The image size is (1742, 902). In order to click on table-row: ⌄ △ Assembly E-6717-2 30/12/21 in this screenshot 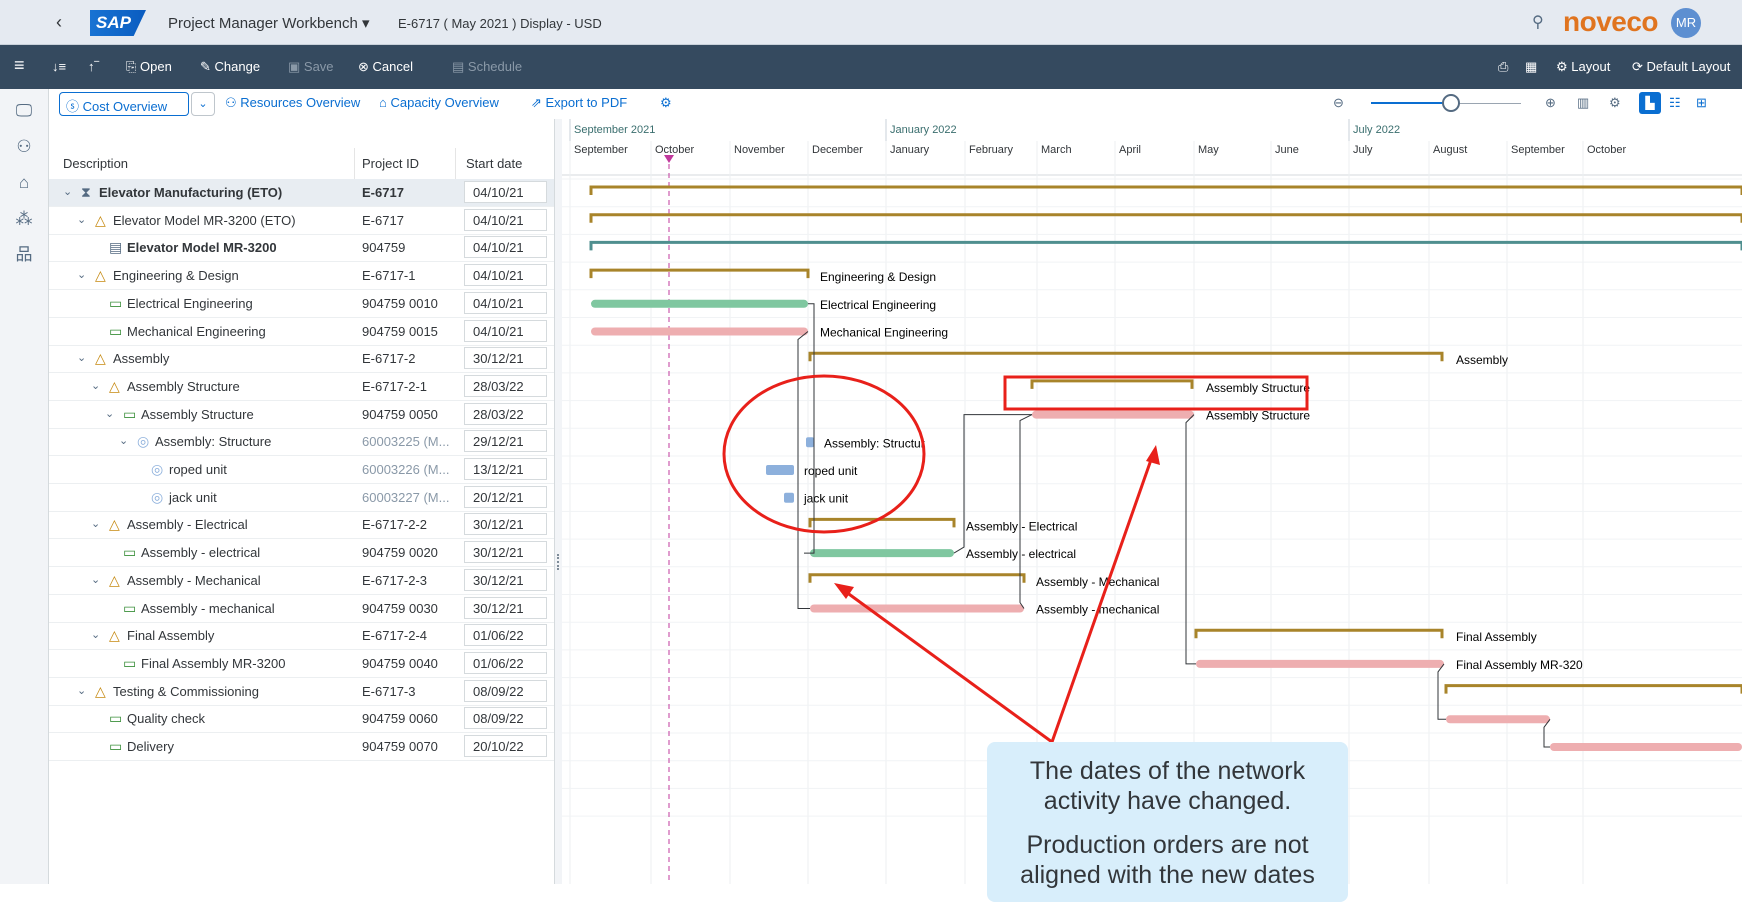, I will do `click(301, 359)`.